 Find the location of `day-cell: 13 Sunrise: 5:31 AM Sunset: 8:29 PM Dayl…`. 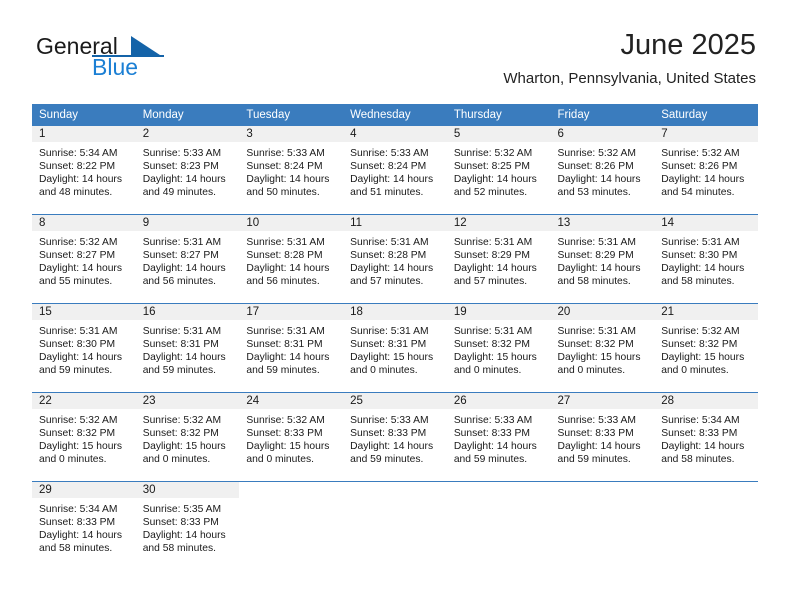

day-cell: 13 Sunrise: 5:31 AM Sunset: 8:29 PM Dayl… is located at coordinates (602, 259).